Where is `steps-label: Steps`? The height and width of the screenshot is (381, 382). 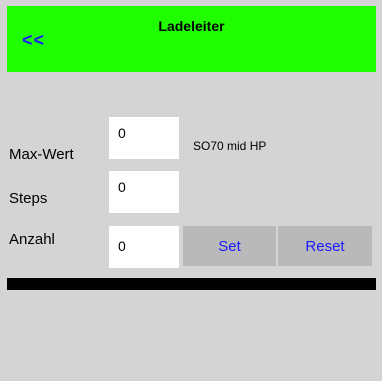
steps-label: Steps is located at coordinates (28, 198).